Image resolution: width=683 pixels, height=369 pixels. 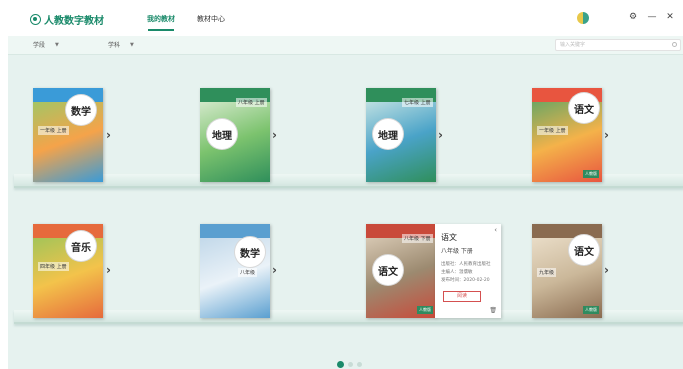 What do you see at coordinates (341, 18) in the screenshot?
I see `title-bar: 人教数字教材 我的教材 教材中心 ⚙ — ✕` at bounding box center [341, 18].